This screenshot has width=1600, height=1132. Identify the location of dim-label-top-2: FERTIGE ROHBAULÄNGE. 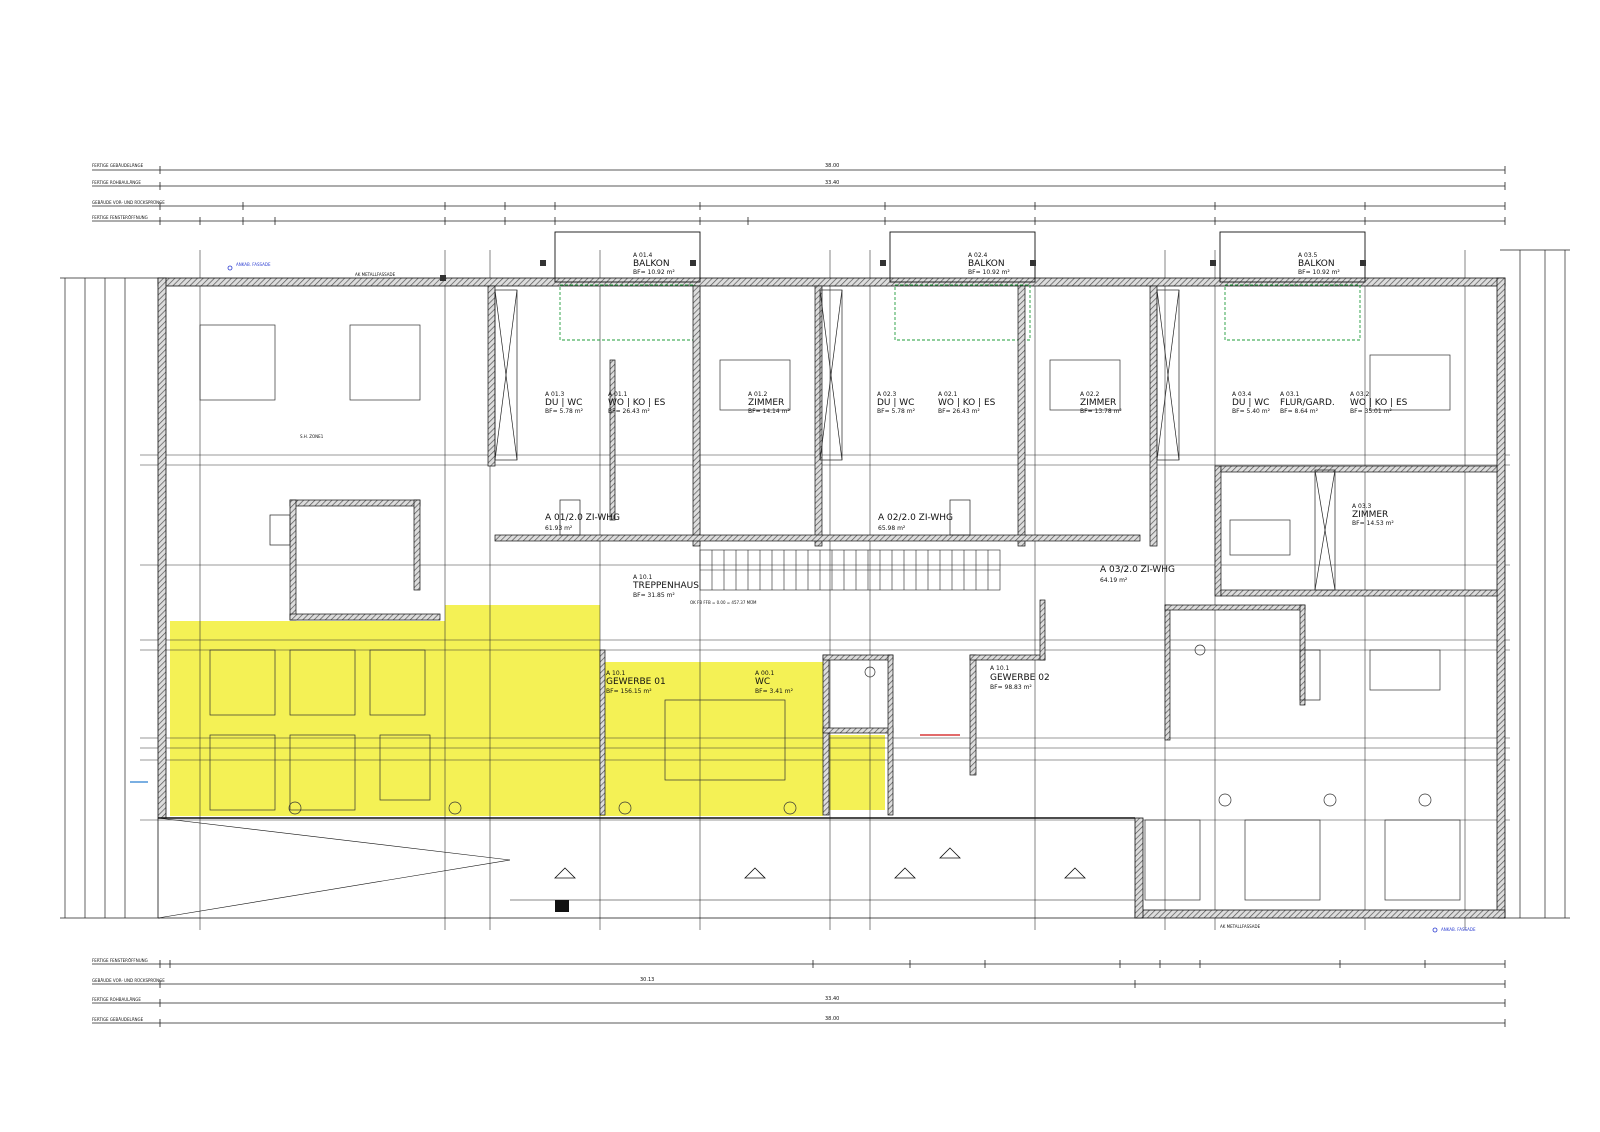
(116, 182).